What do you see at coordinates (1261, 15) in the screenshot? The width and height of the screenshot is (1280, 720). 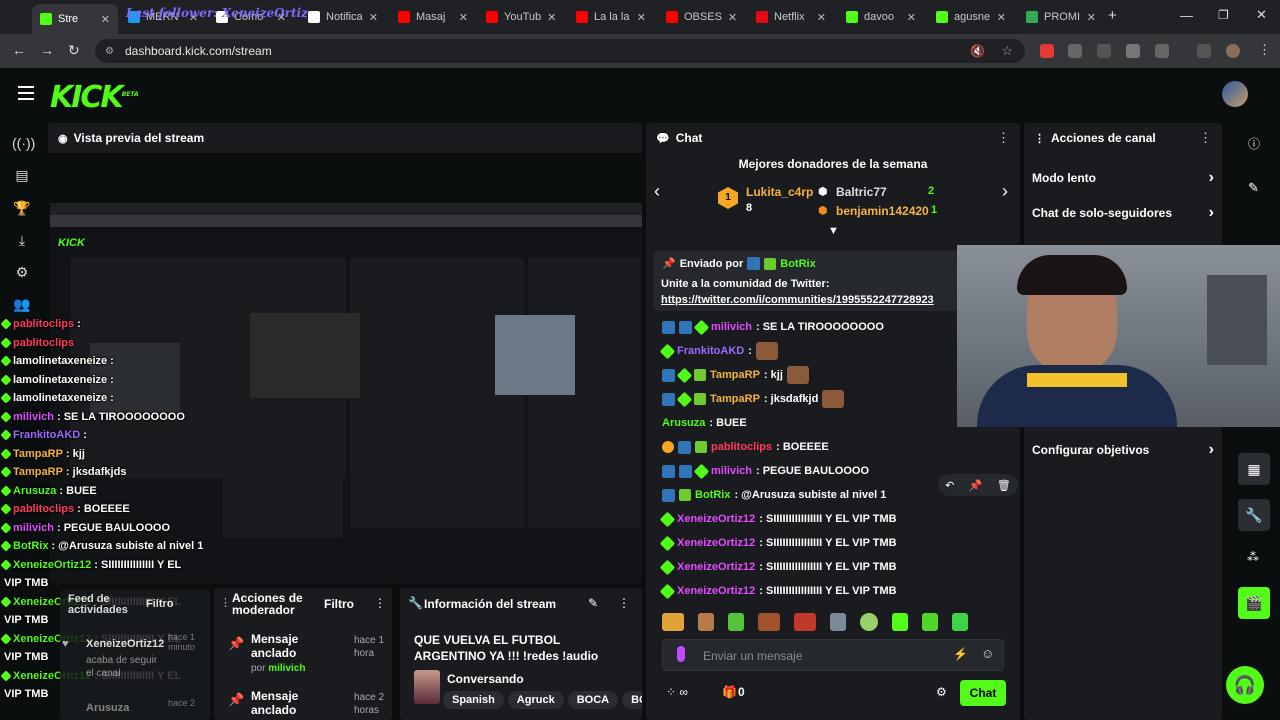 I see `window-close-icon: ✕` at bounding box center [1261, 15].